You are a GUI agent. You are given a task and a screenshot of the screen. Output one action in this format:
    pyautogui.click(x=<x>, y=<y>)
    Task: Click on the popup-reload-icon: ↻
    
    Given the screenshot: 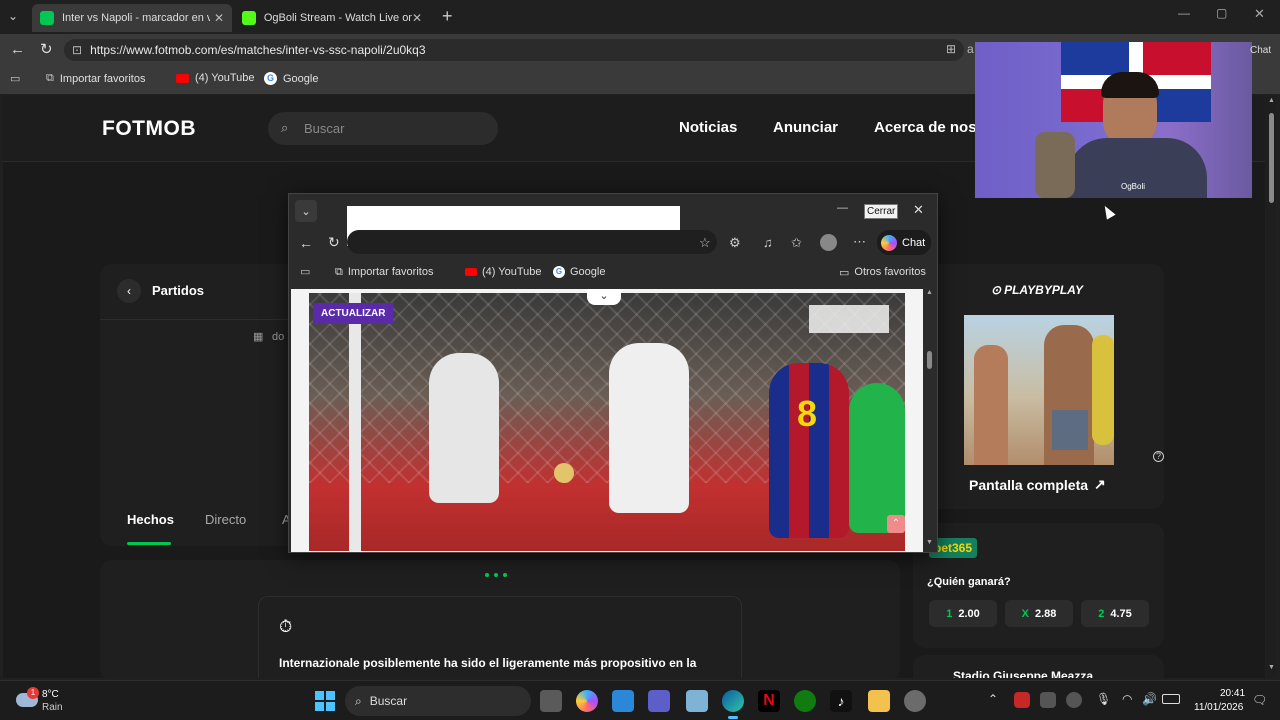 What is the action you would take?
    pyautogui.click(x=334, y=242)
    